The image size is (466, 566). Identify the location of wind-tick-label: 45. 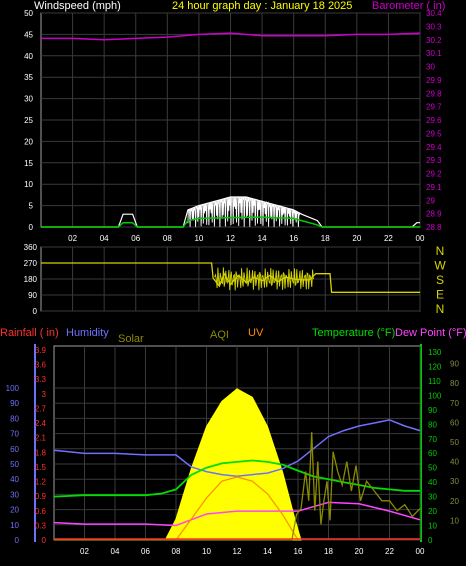
(28, 34).